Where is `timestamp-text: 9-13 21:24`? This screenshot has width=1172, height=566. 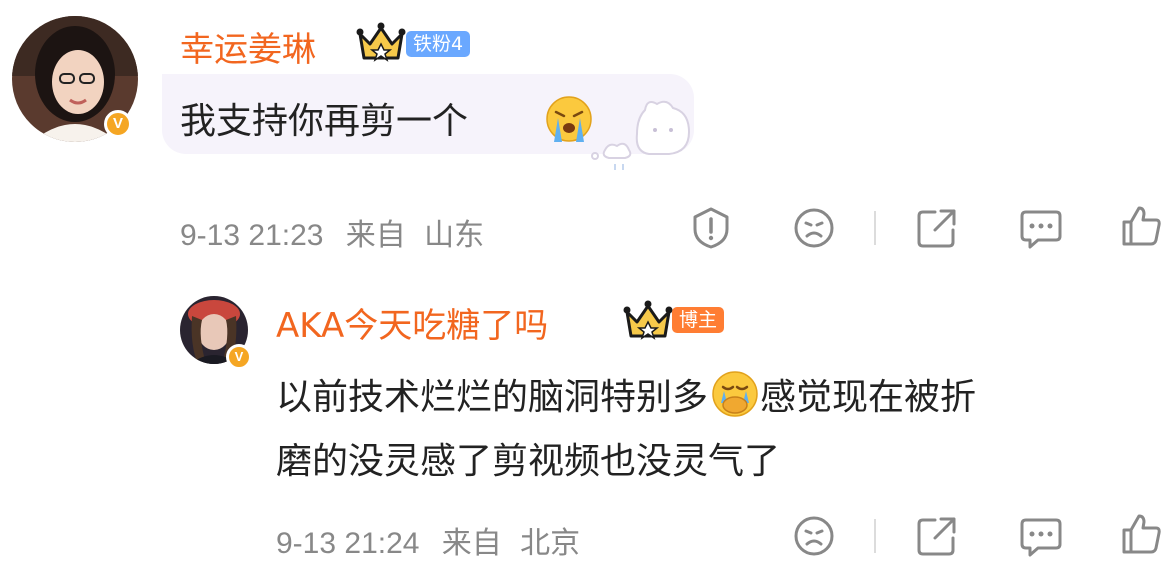
timestamp-text: 9-13 21:24 is located at coordinates (348, 543).